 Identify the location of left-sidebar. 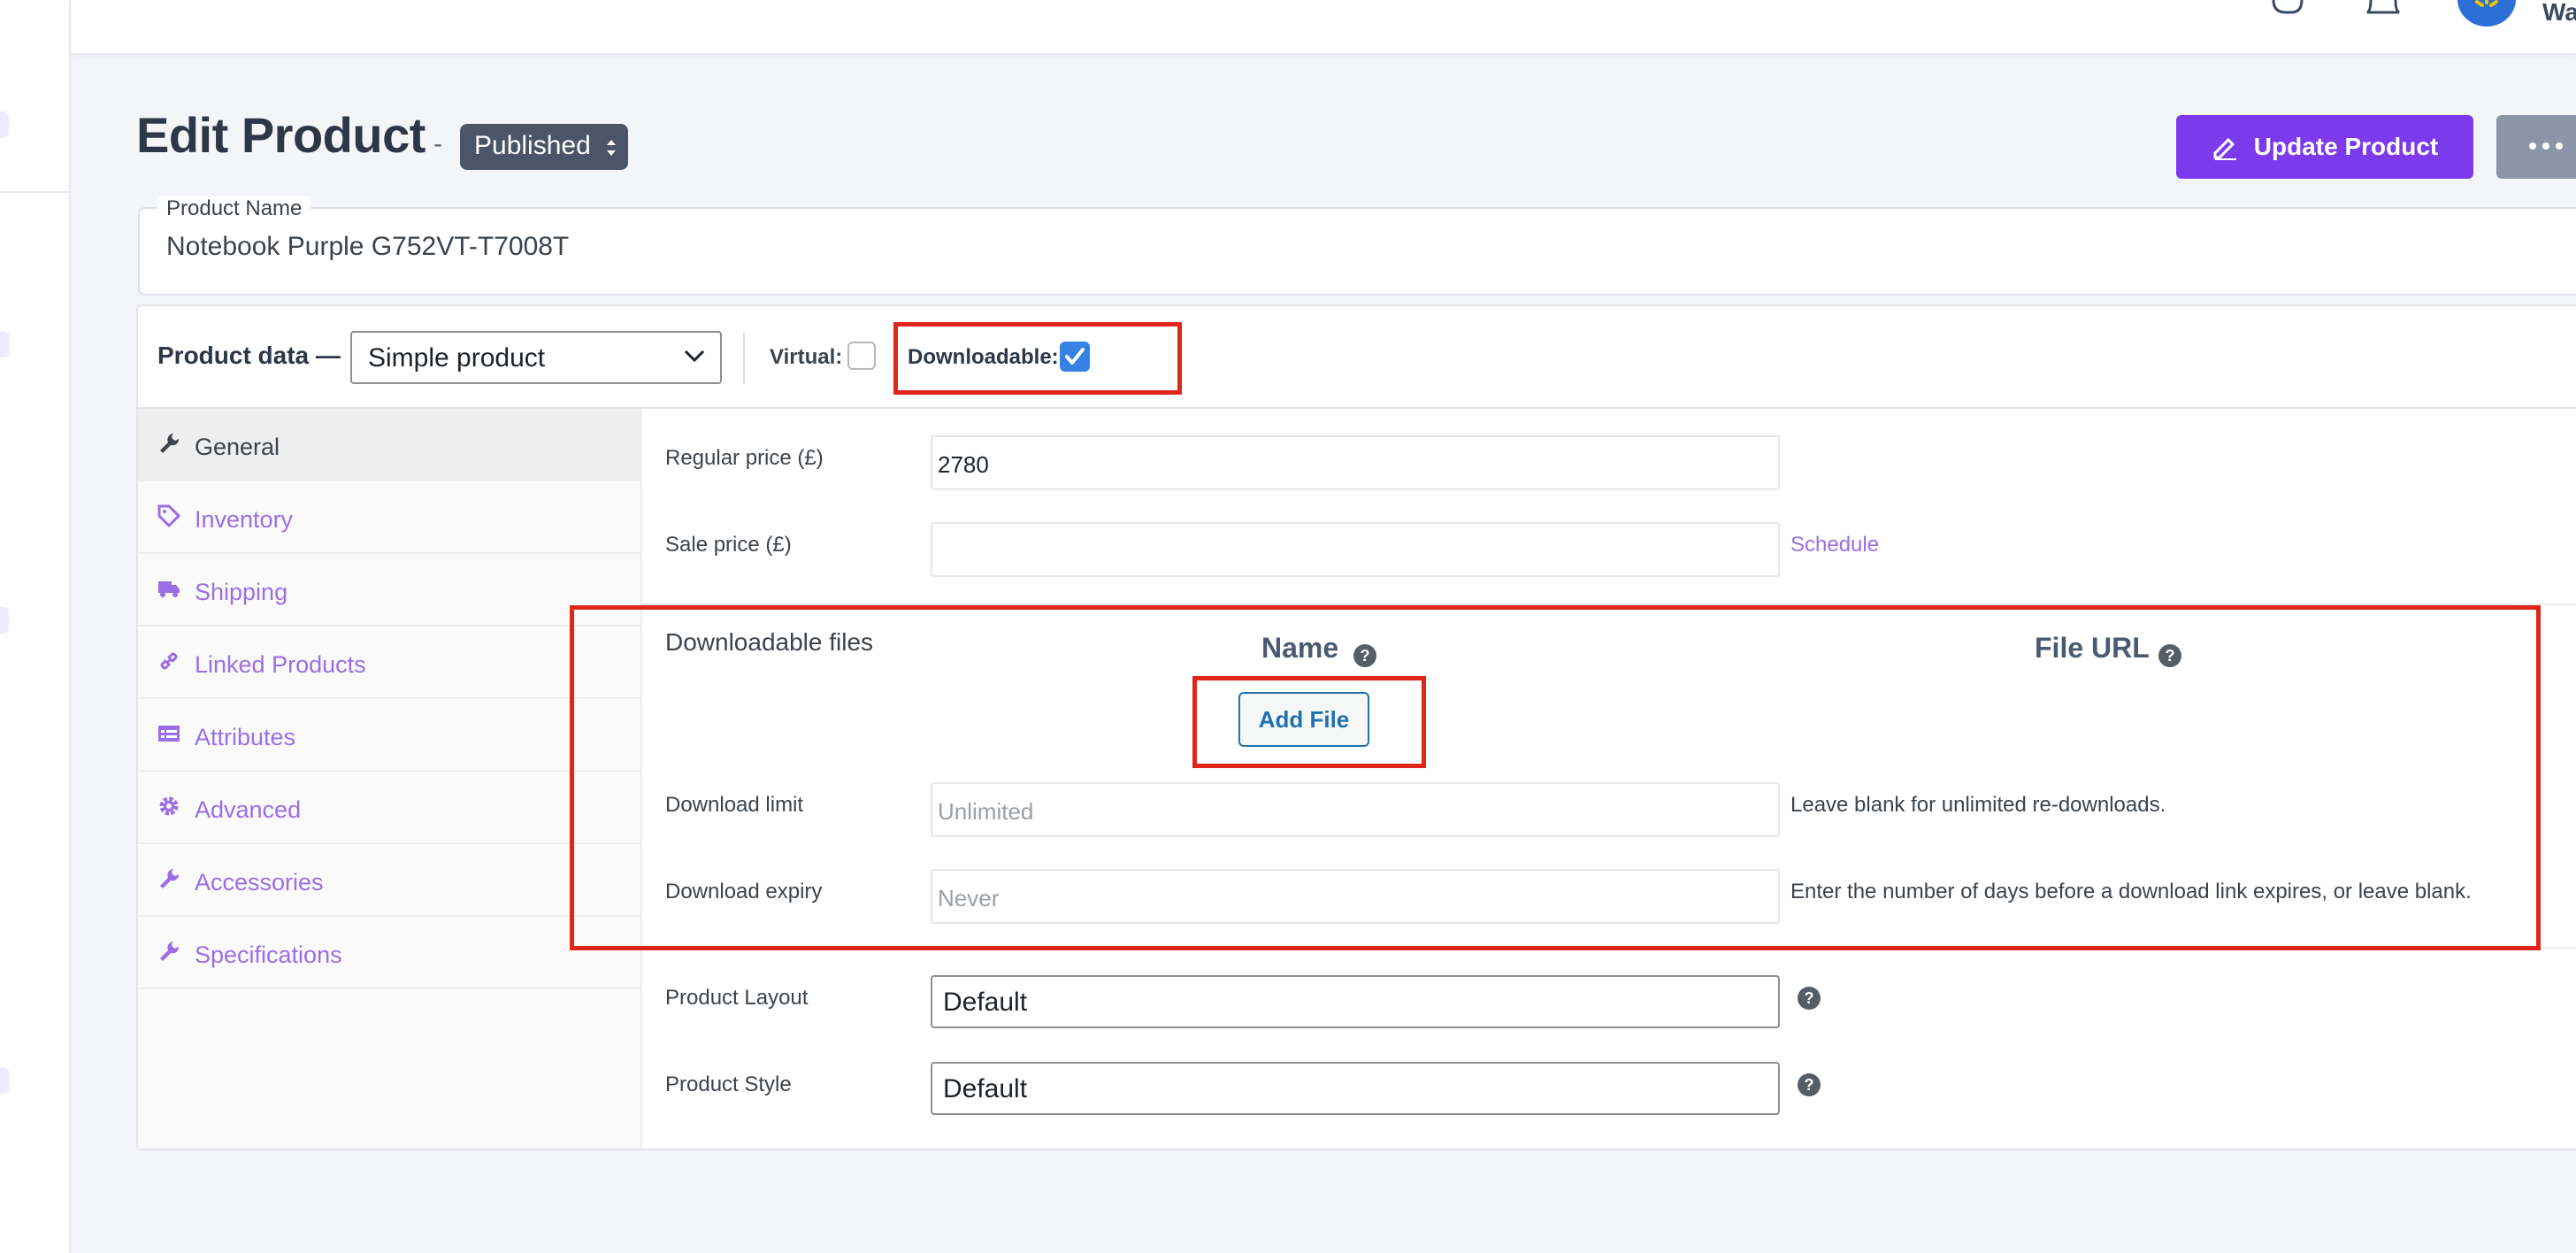
(35, 626).